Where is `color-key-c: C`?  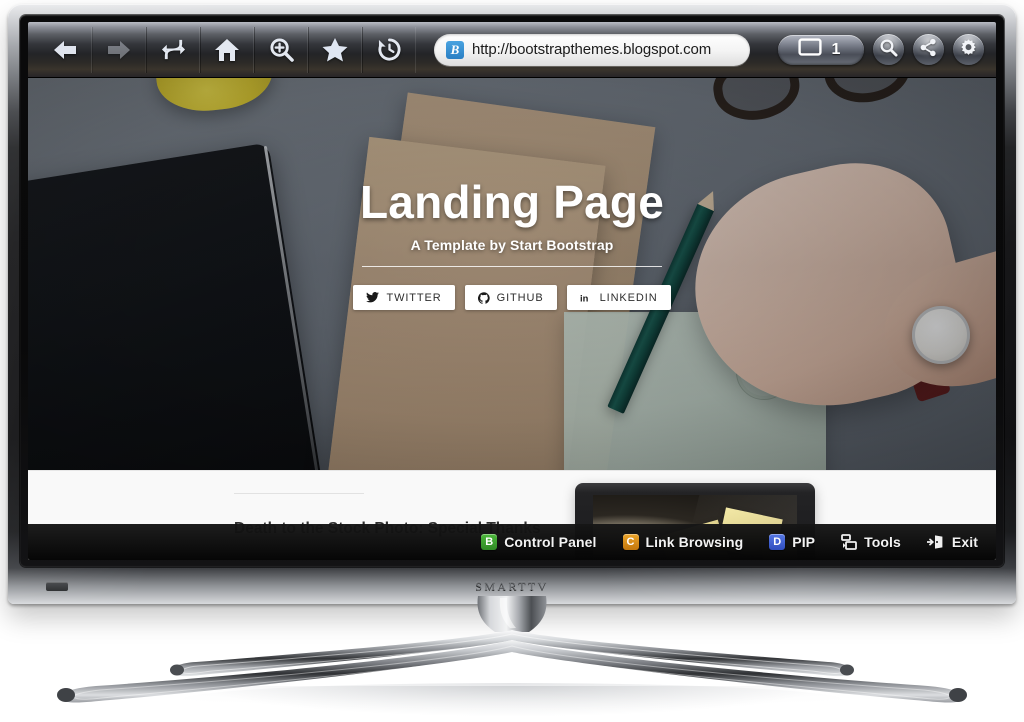 color-key-c: C is located at coordinates (630, 542).